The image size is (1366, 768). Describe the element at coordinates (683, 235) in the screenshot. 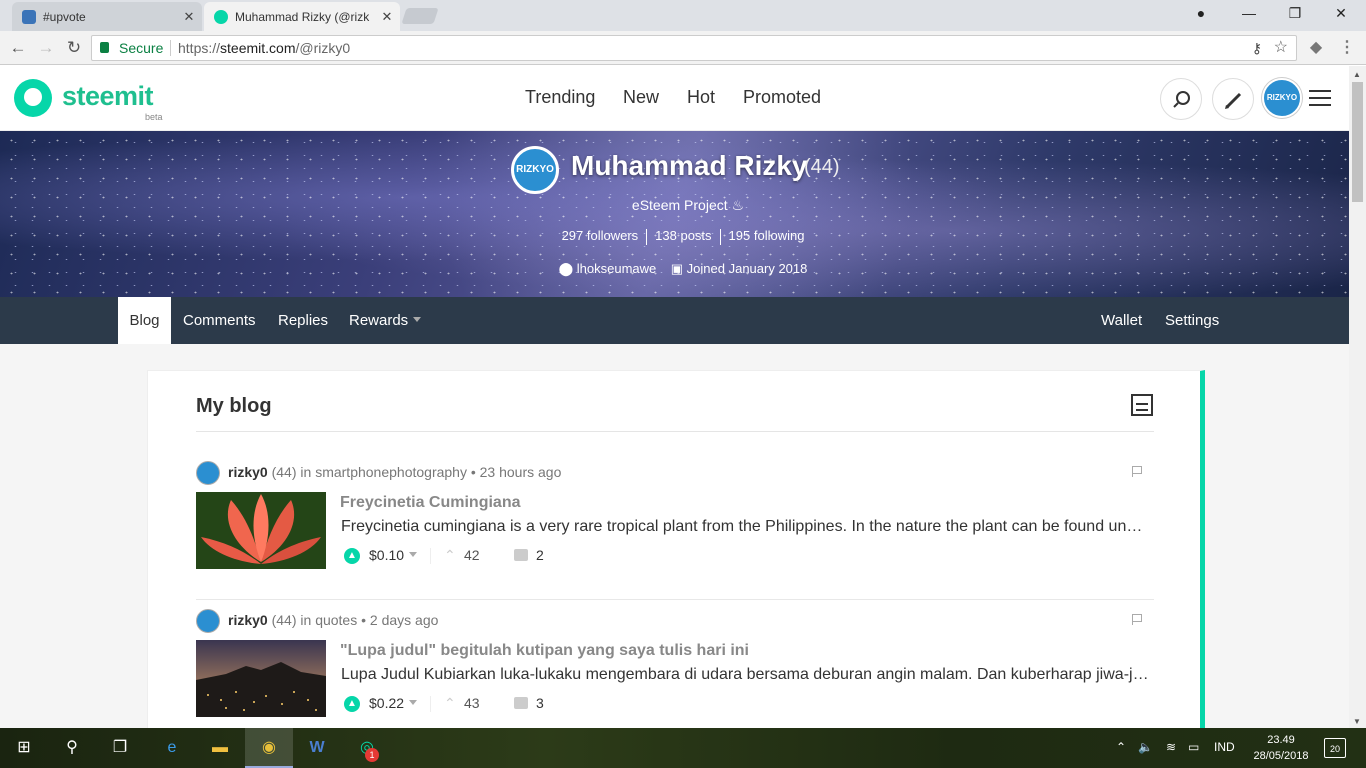

I see `posts-count: 138 posts` at that location.